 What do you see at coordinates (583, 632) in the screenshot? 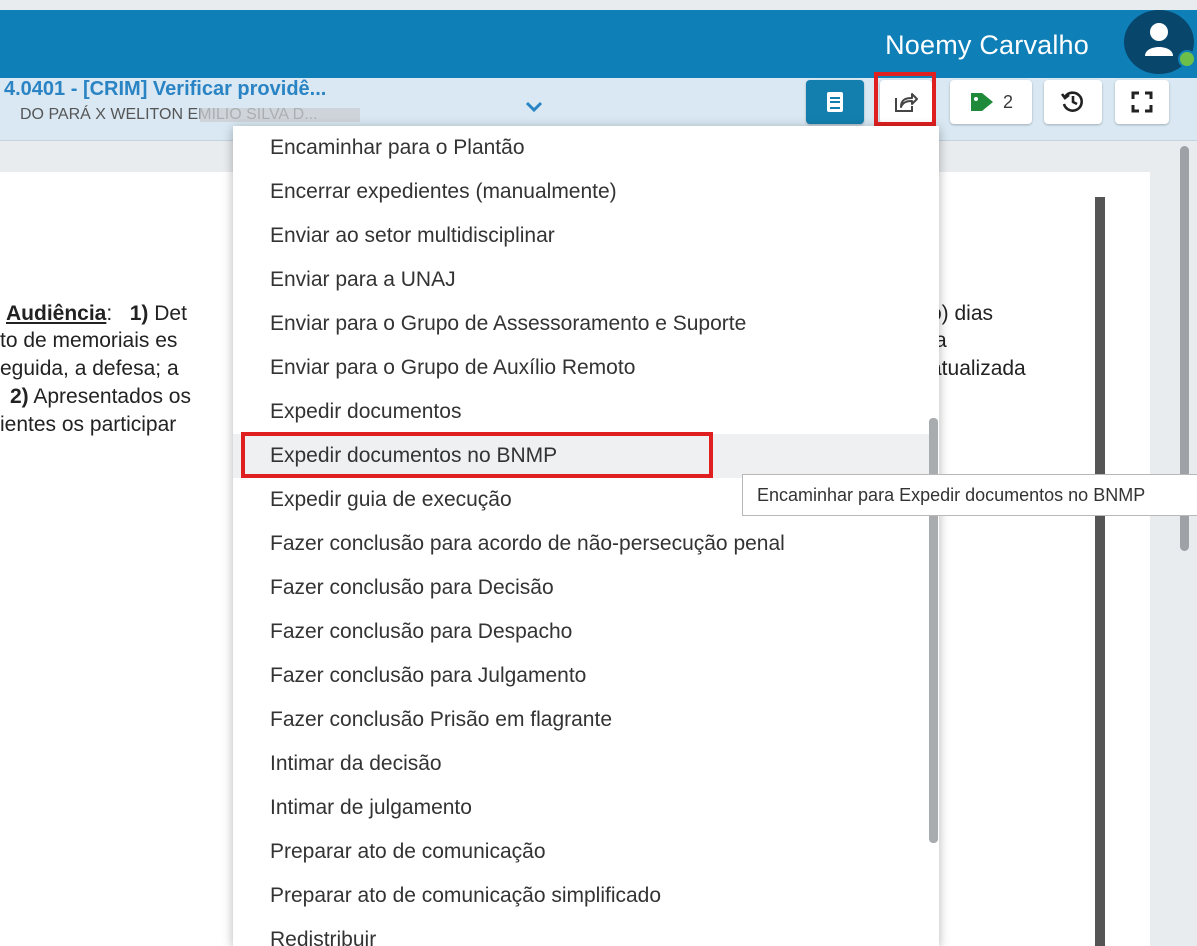
I see `menu-item-conclusao-despacho: Fazer conclusão para Despacho` at bounding box center [583, 632].